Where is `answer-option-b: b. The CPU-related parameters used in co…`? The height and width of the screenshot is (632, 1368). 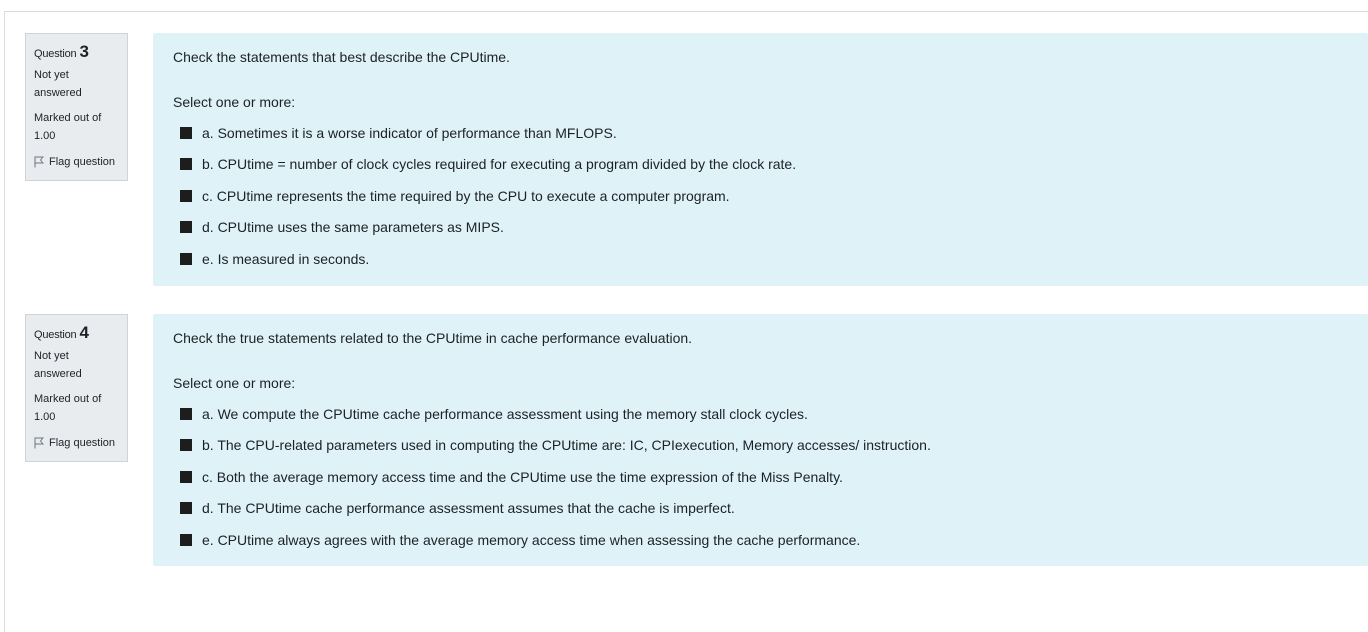 answer-option-b: b. The CPU-related parameters used in co… is located at coordinates (760, 446).